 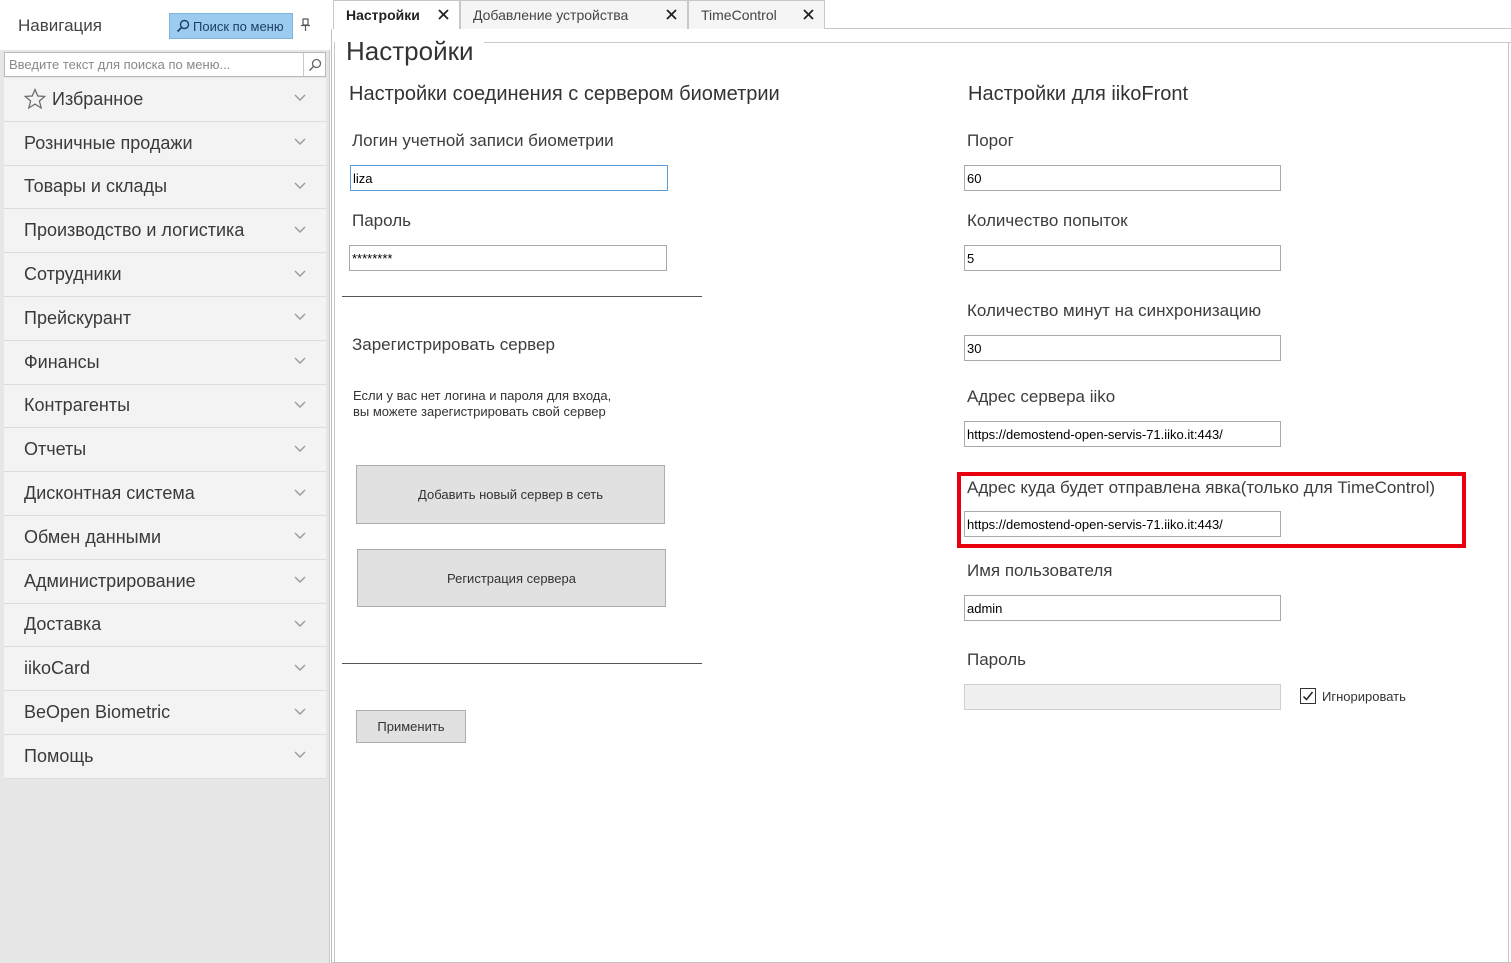 What do you see at coordinates (509, 178) in the screenshot?
I see `biometric-login-input` at bounding box center [509, 178].